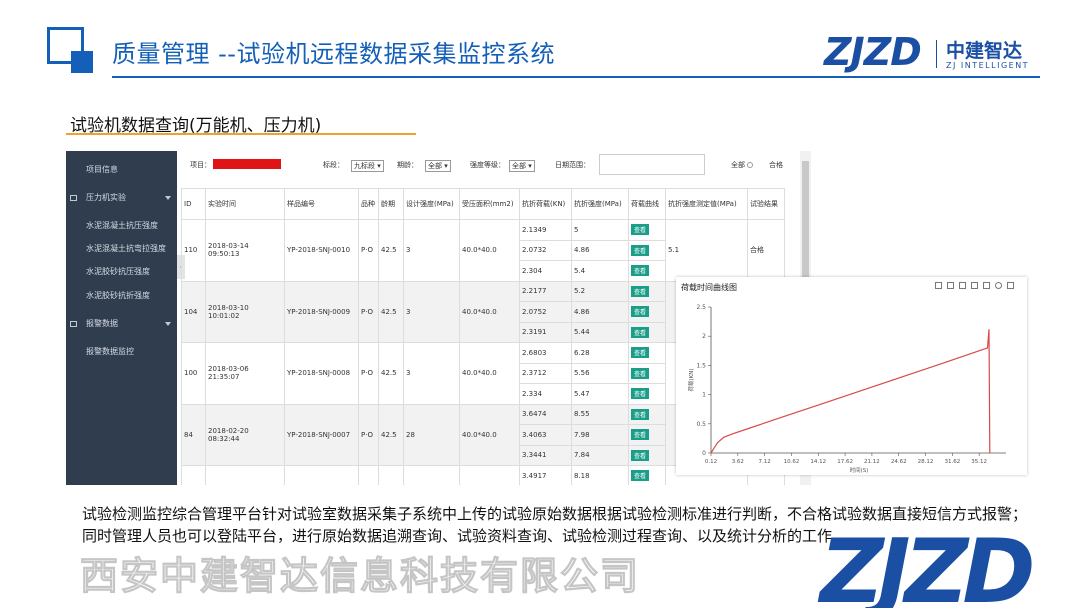  Describe the element at coordinates (391, 204) in the screenshot. I see `col-header: 龄期` at that location.